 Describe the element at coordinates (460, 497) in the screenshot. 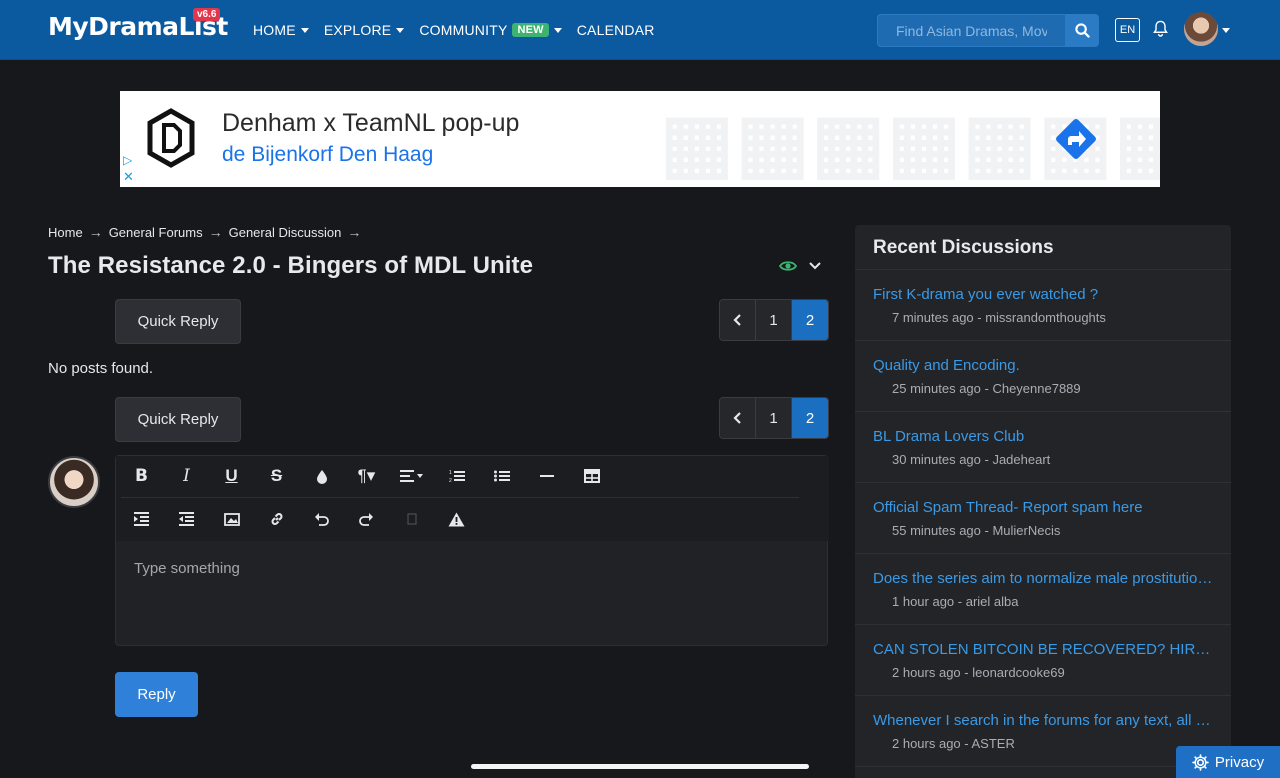

I see `toolbar-divider` at that location.